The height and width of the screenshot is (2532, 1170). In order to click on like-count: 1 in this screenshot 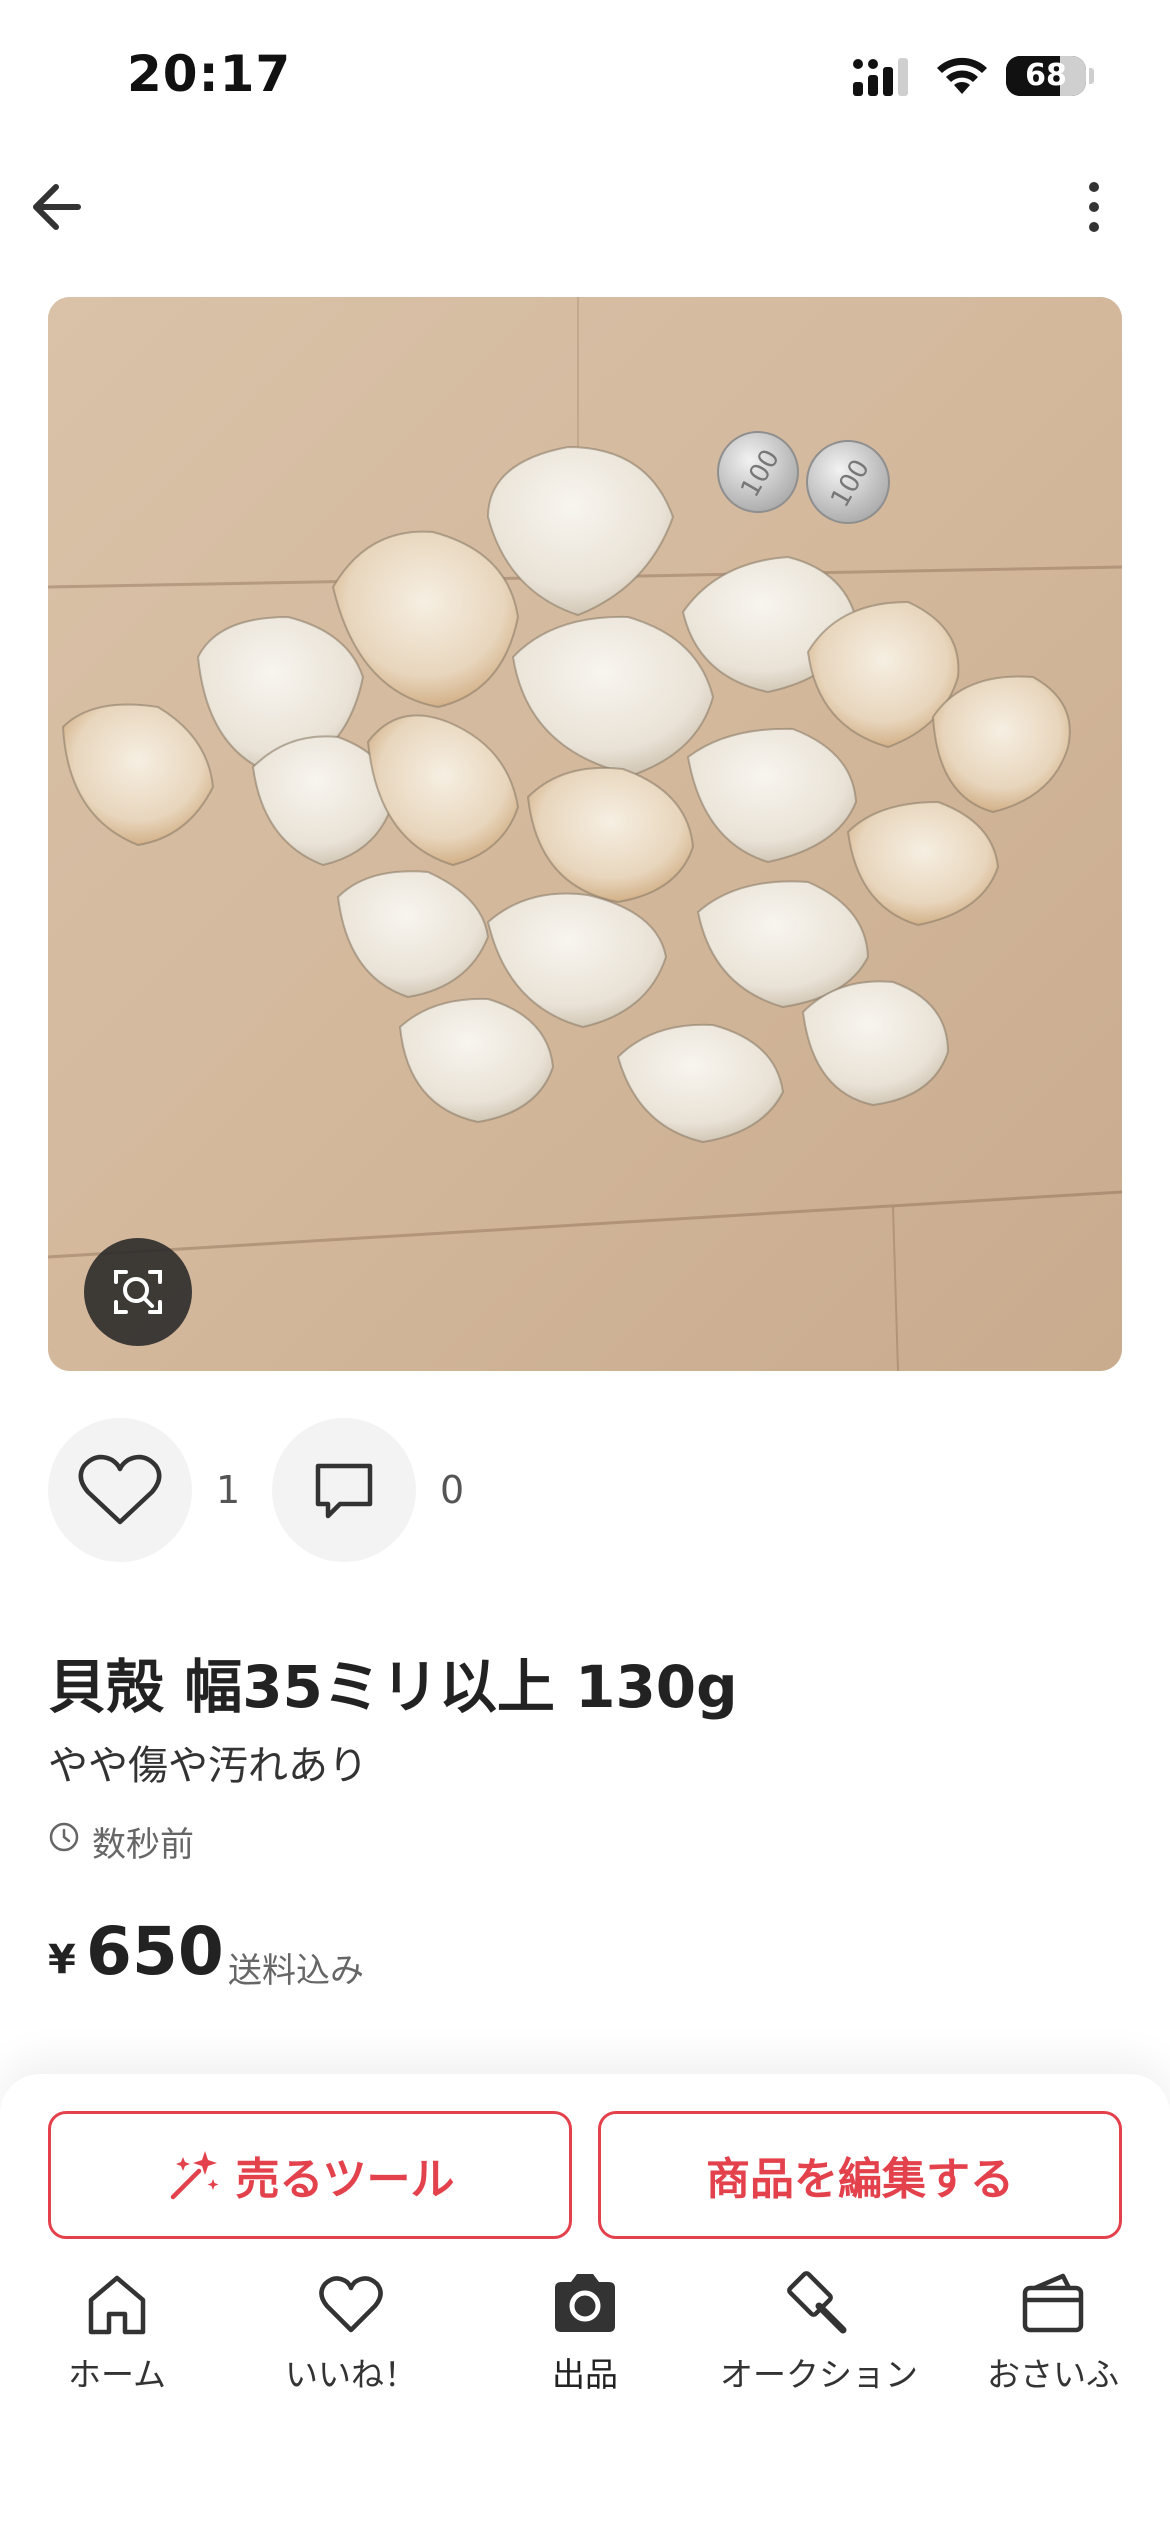, I will do `click(228, 1490)`.